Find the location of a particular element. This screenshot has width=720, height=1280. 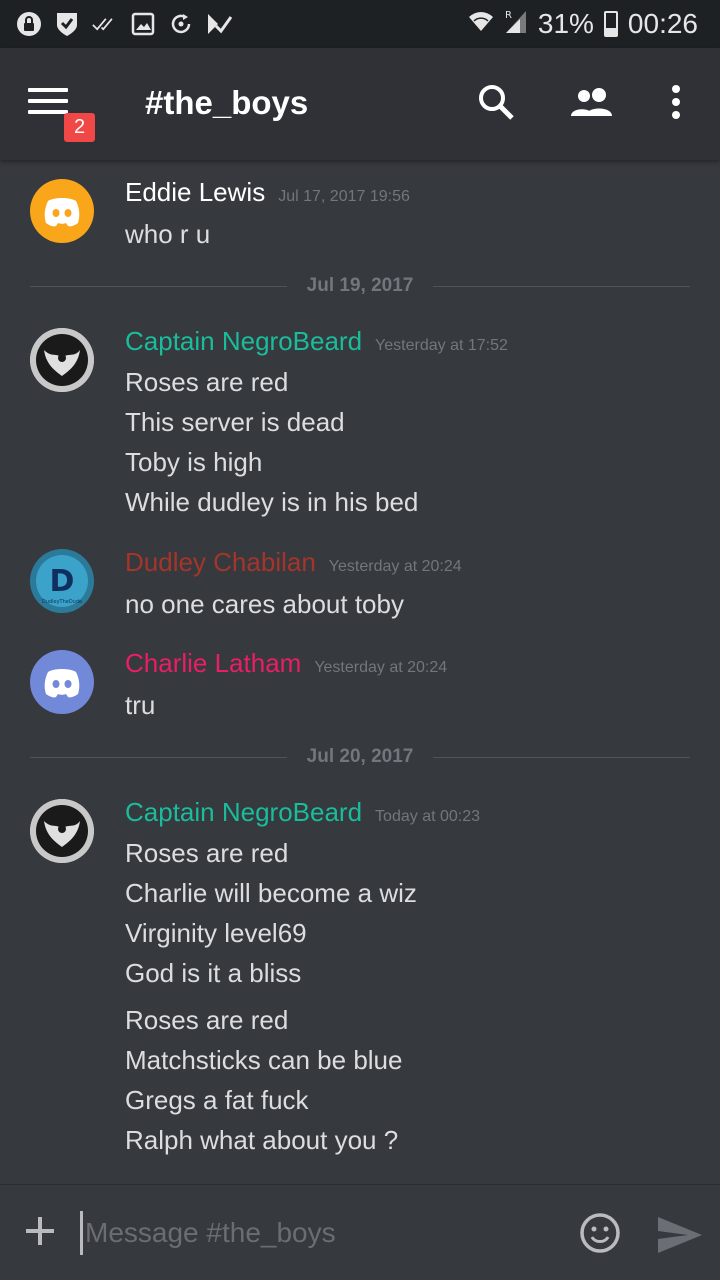

message-timestamp: Today at 00:23 is located at coordinates (428, 816).